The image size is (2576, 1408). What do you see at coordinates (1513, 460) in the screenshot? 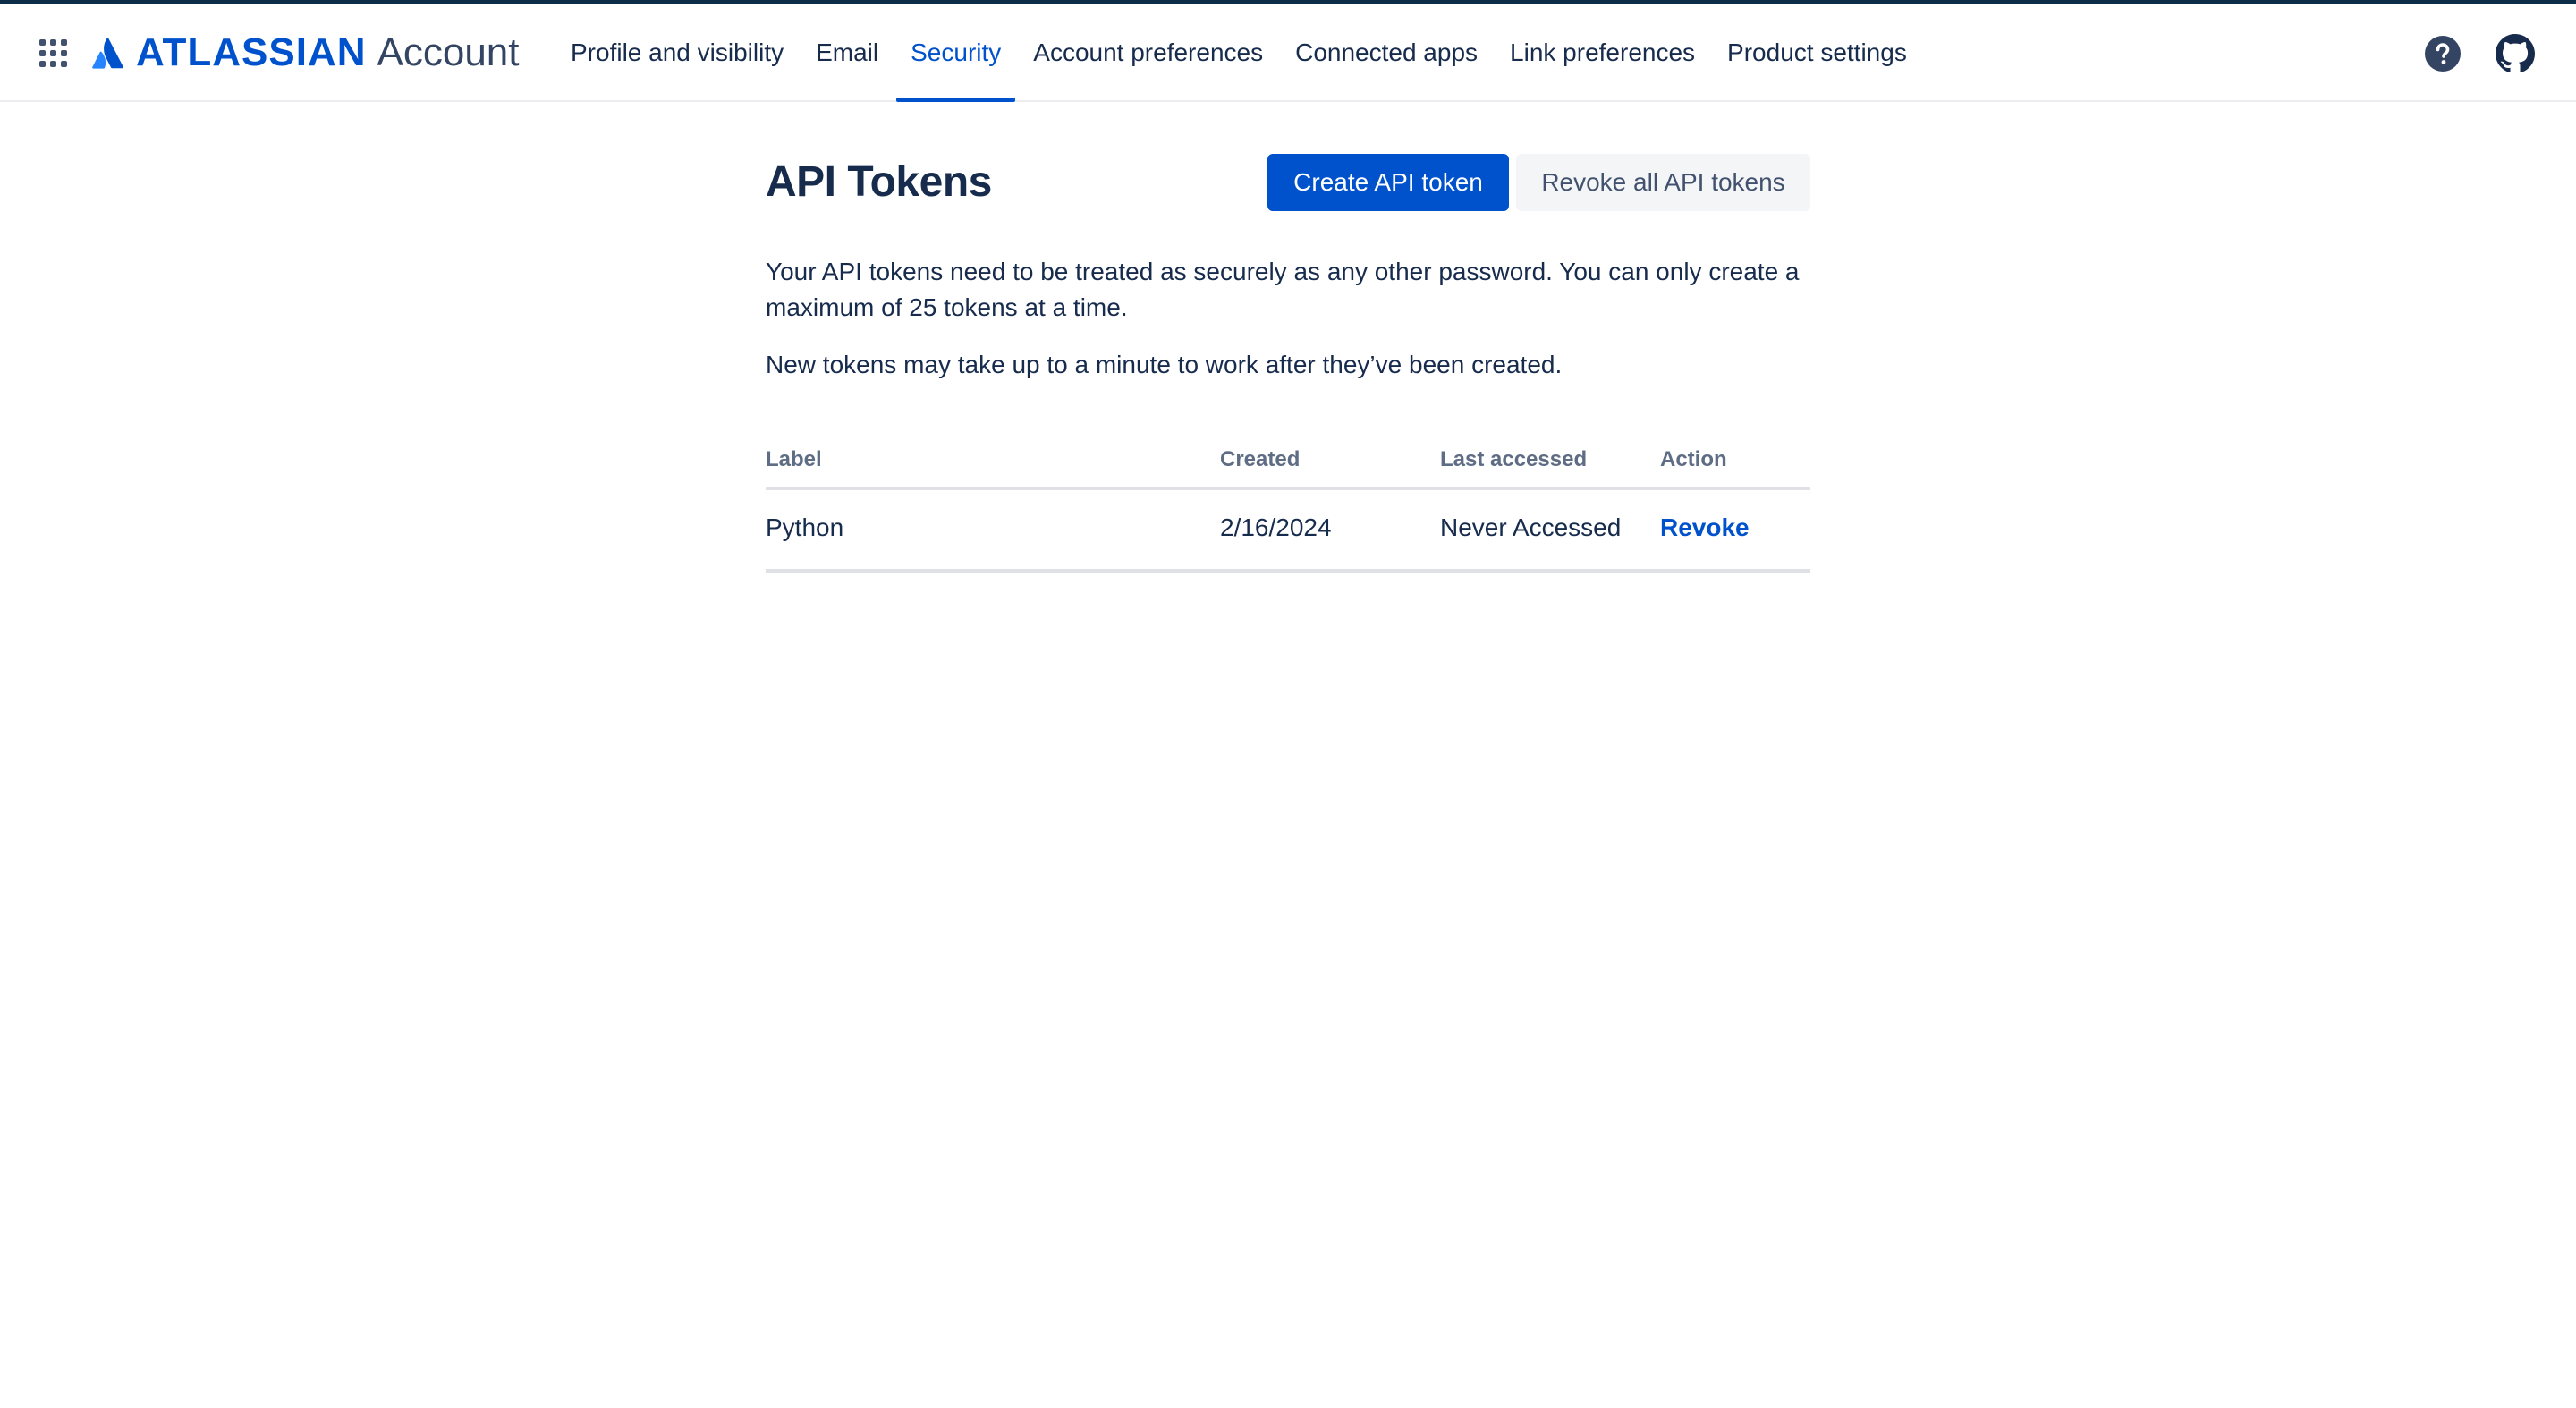
I see `column-header-last-accessed: Last accessed` at bounding box center [1513, 460].